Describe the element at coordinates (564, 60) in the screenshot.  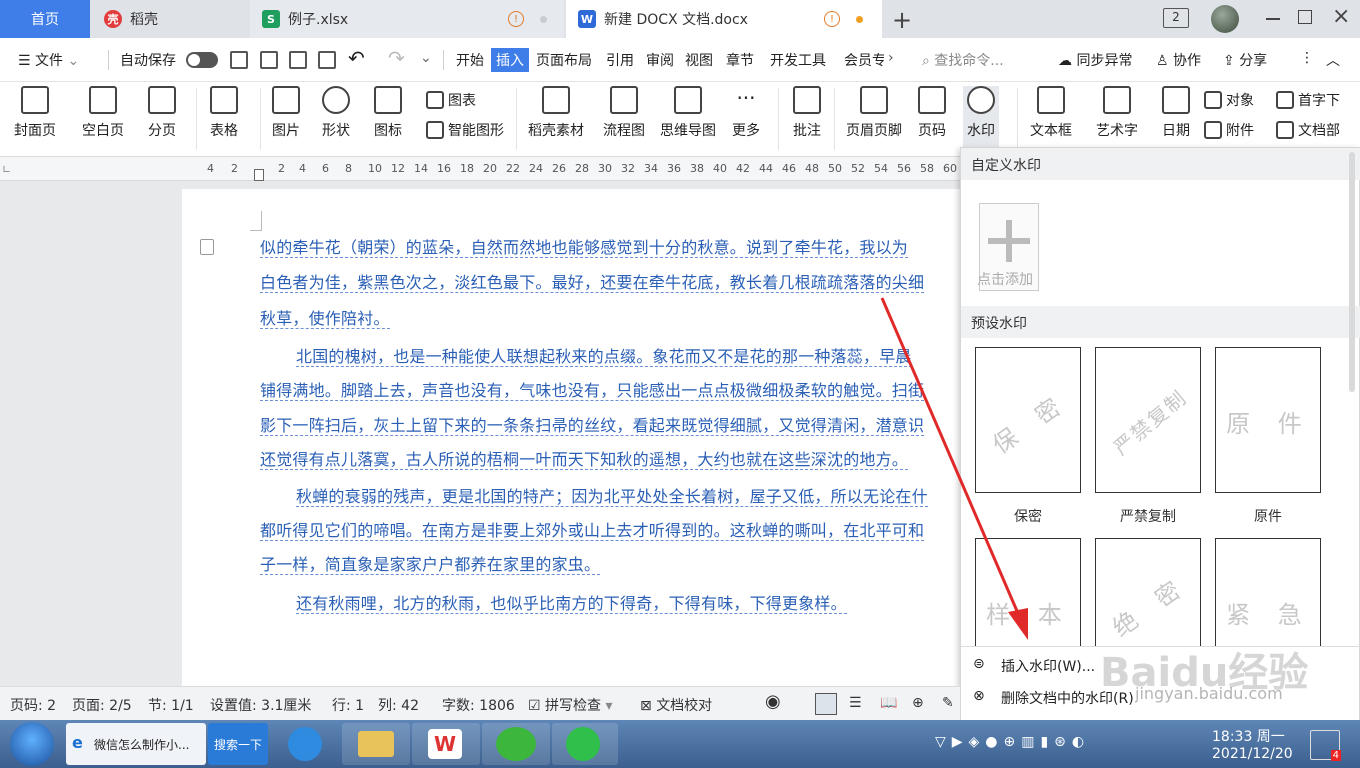
I see `menu-layout: 页面布局` at that location.